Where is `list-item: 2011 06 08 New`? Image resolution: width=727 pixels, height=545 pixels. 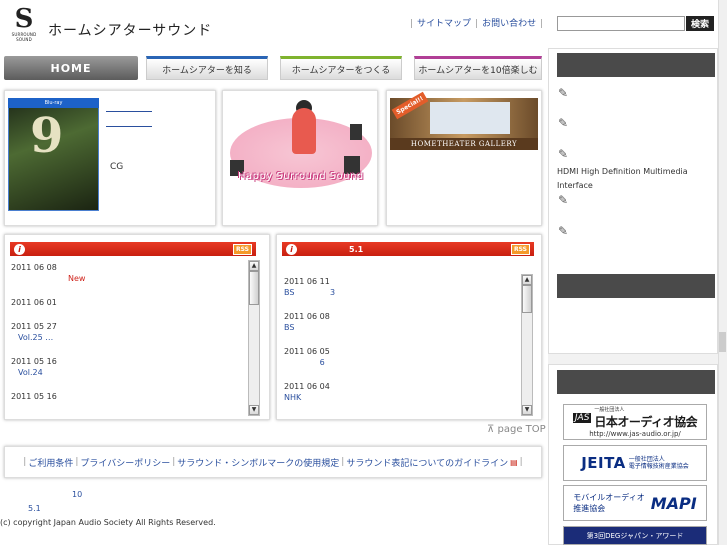 list-item: 2011 06 08 New is located at coordinates (129, 273).